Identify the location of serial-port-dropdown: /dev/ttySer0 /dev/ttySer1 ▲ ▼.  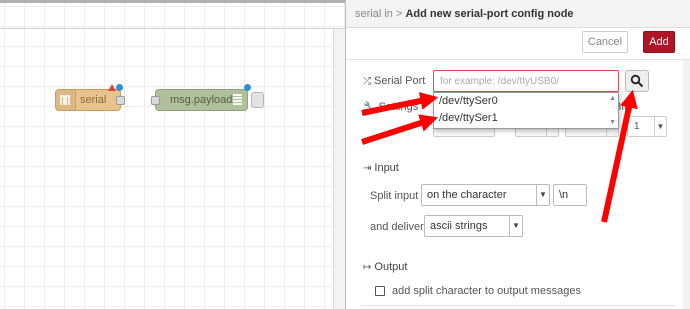
(526, 110).